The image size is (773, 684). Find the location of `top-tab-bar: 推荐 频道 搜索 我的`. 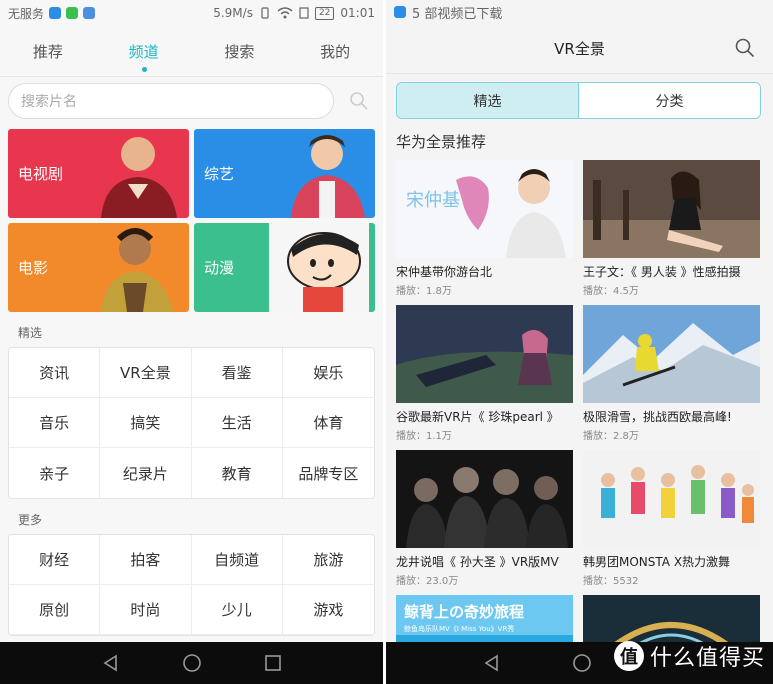

top-tab-bar: 推荐 频道 搜索 我的 is located at coordinates (191, 51).